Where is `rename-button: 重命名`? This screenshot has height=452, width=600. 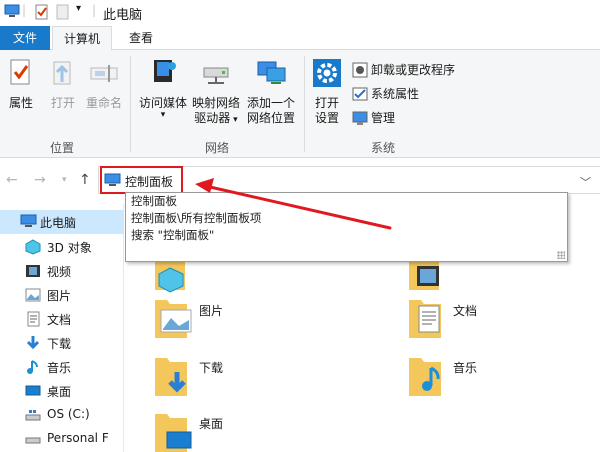
rename-button: 重命名 is located at coordinates (104, 84).